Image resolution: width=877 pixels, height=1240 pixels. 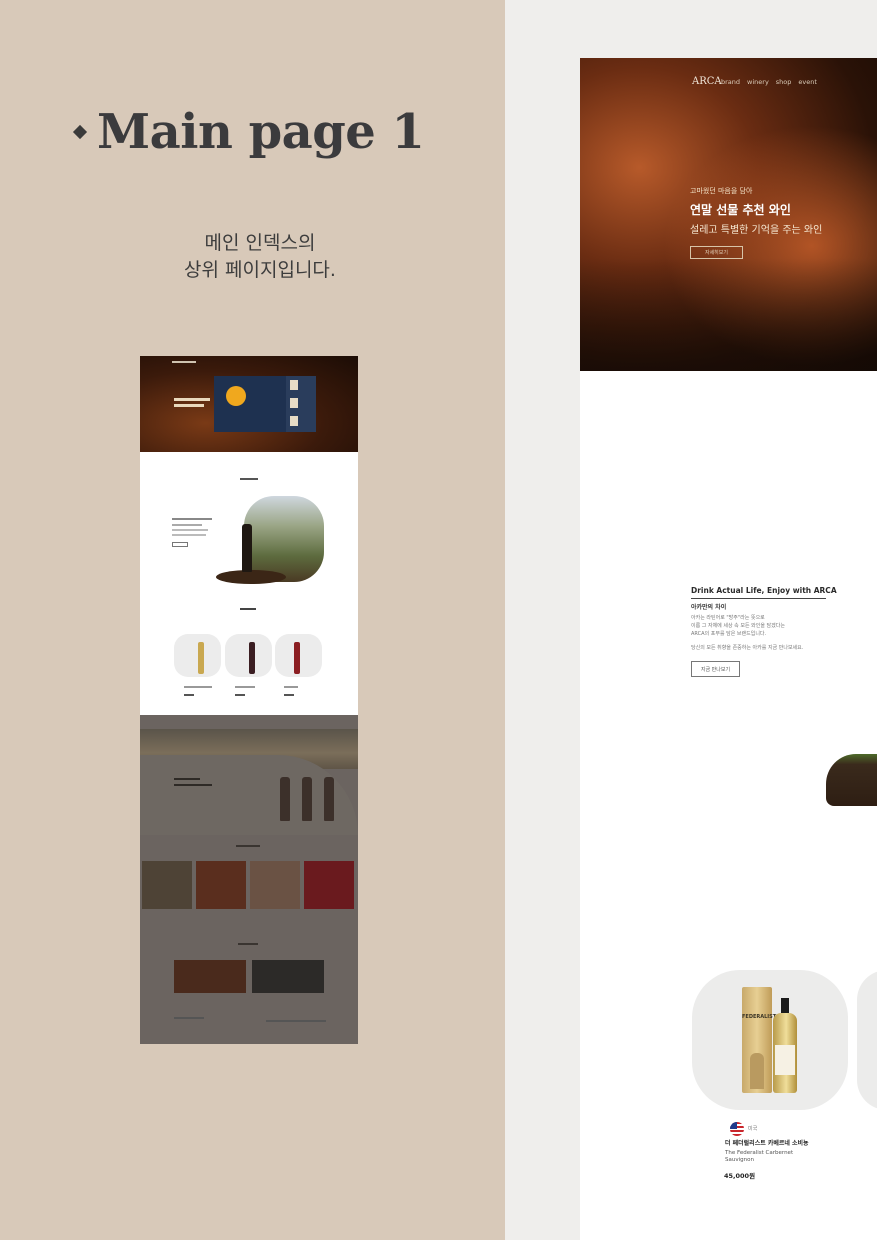 I want to click on nav-menu: brand winery shop event, so click(x=769, y=82).